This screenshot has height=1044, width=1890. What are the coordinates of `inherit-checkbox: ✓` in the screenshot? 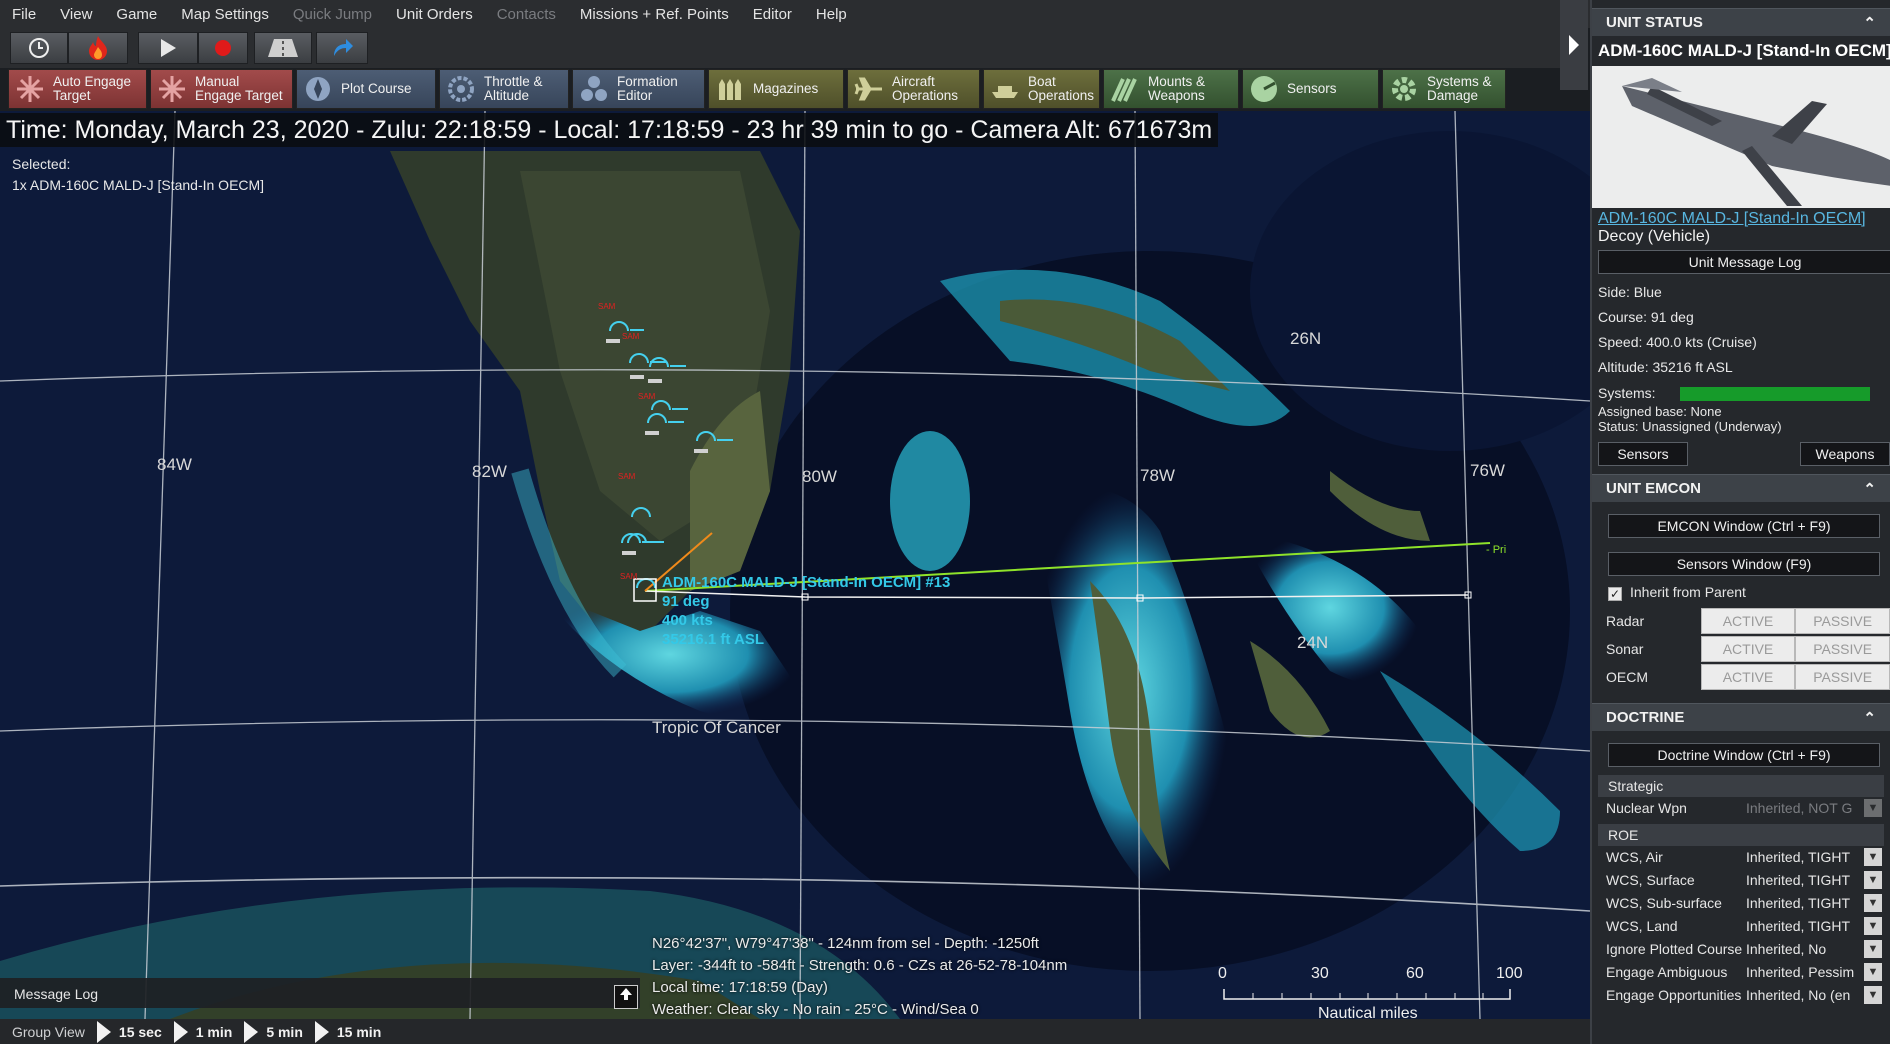 It's located at (1615, 593).